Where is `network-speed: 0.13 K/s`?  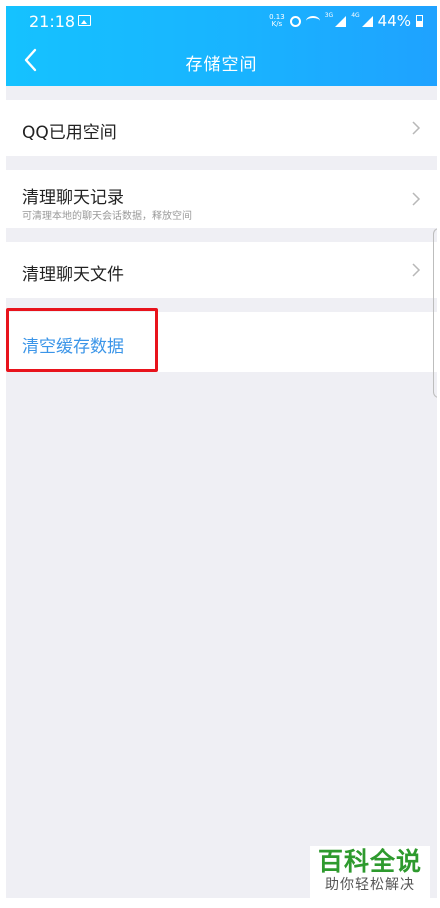 network-speed: 0.13 K/s is located at coordinates (277, 21).